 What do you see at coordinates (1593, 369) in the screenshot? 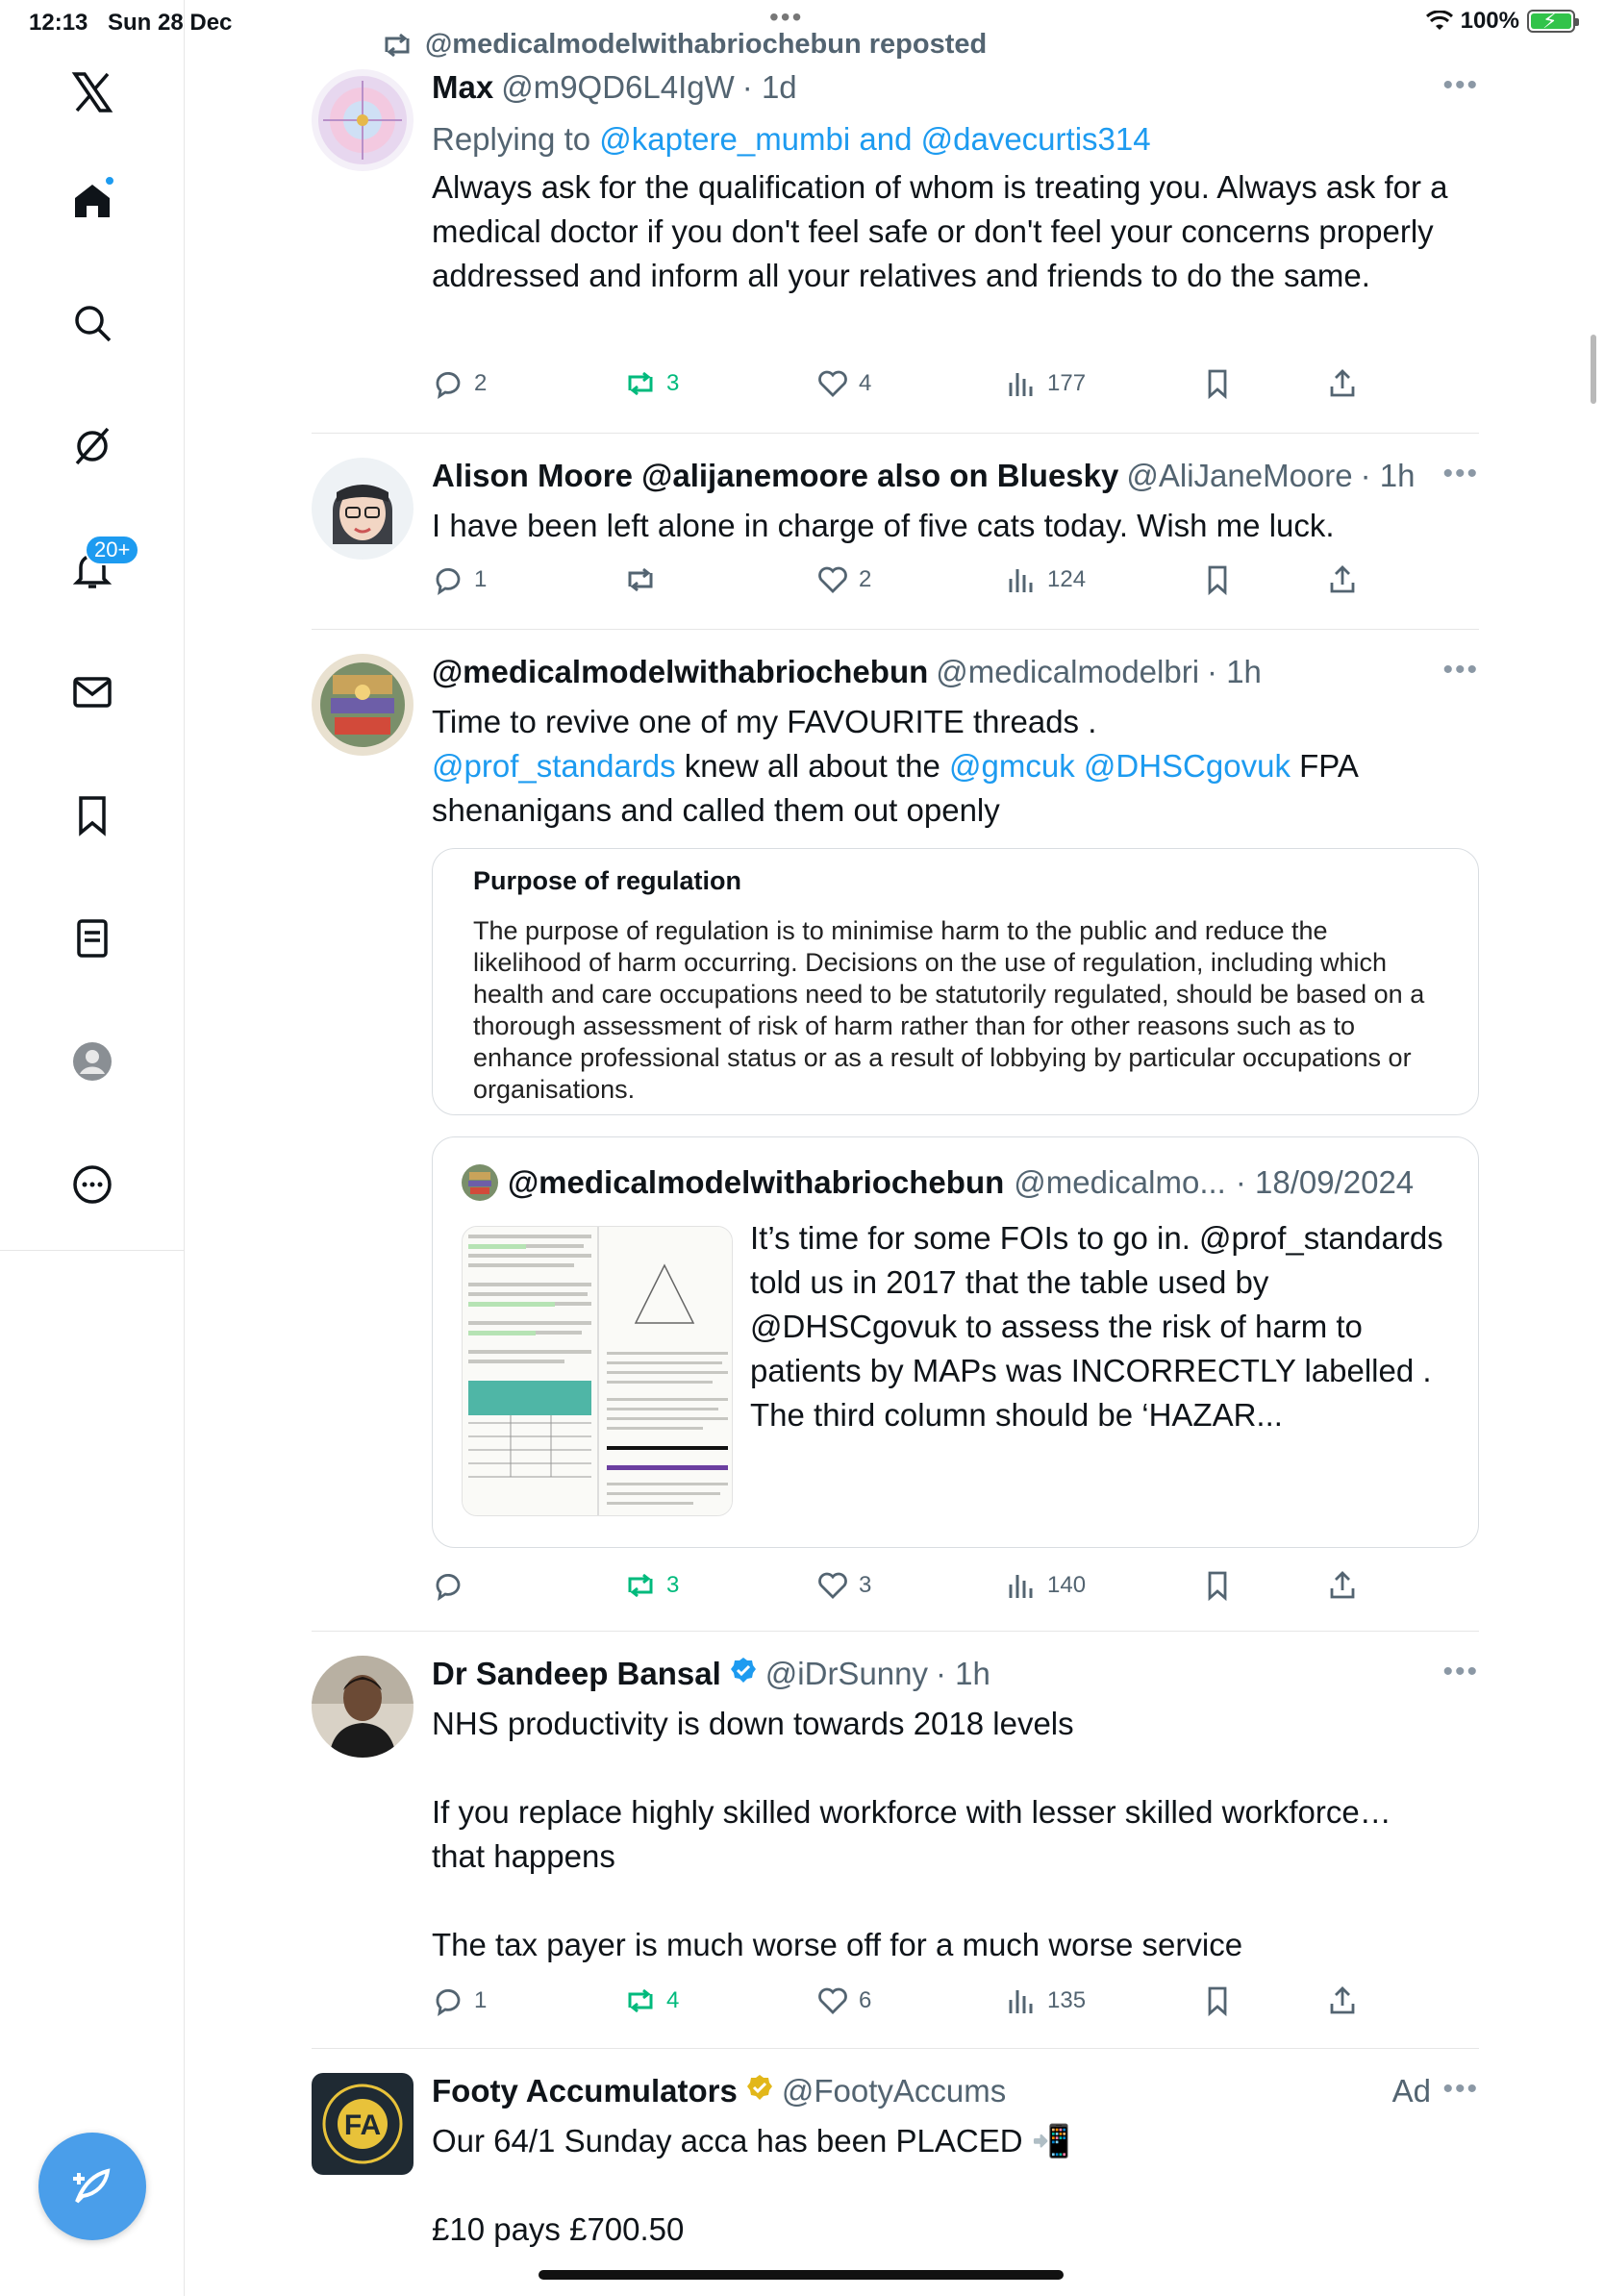
I see `scrollbar` at bounding box center [1593, 369].